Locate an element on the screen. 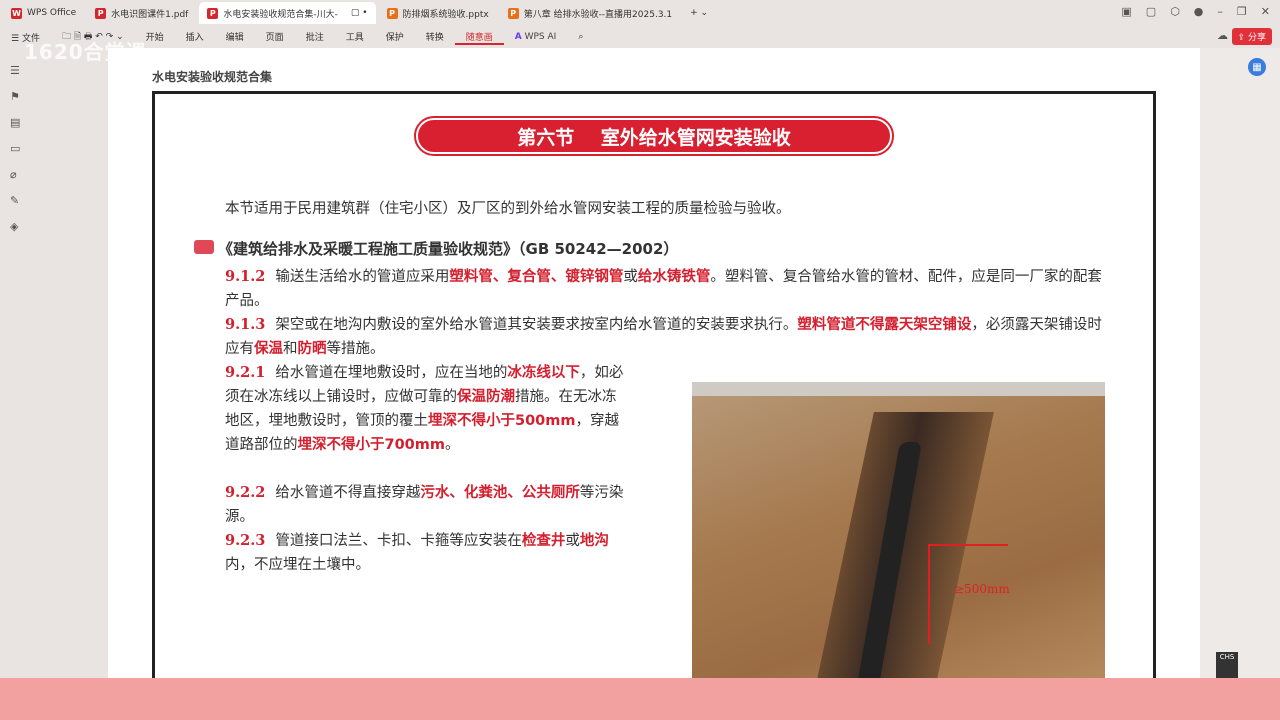 The height and width of the screenshot is (720, 1280). attachment-icon: ⌀ is located at coordinates (15, 174).